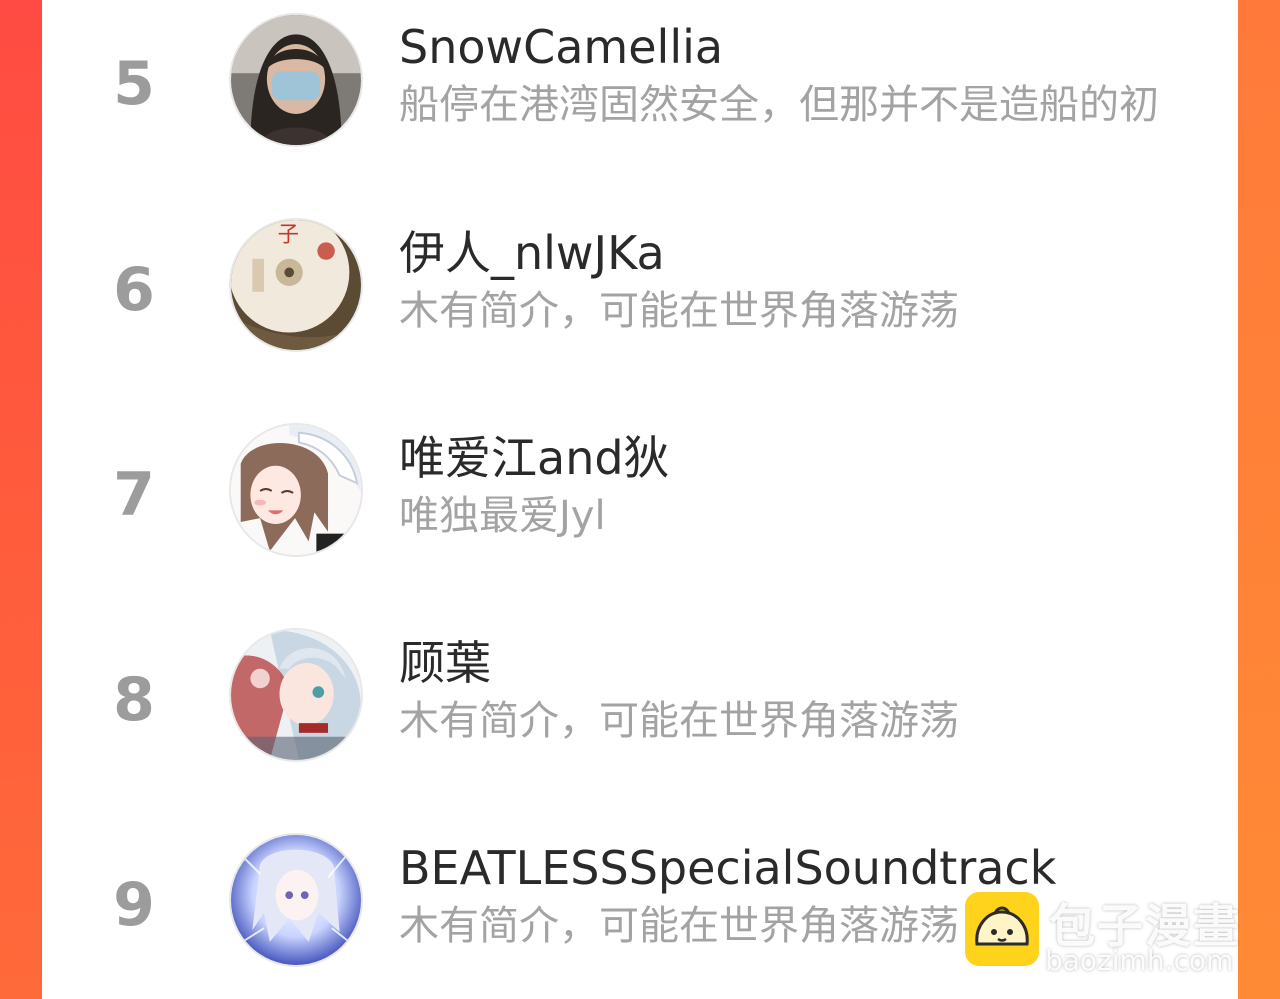 The height and width of the screenshot is (999, 1280). I want to click on user-photo-avatar, so click(296, 80).